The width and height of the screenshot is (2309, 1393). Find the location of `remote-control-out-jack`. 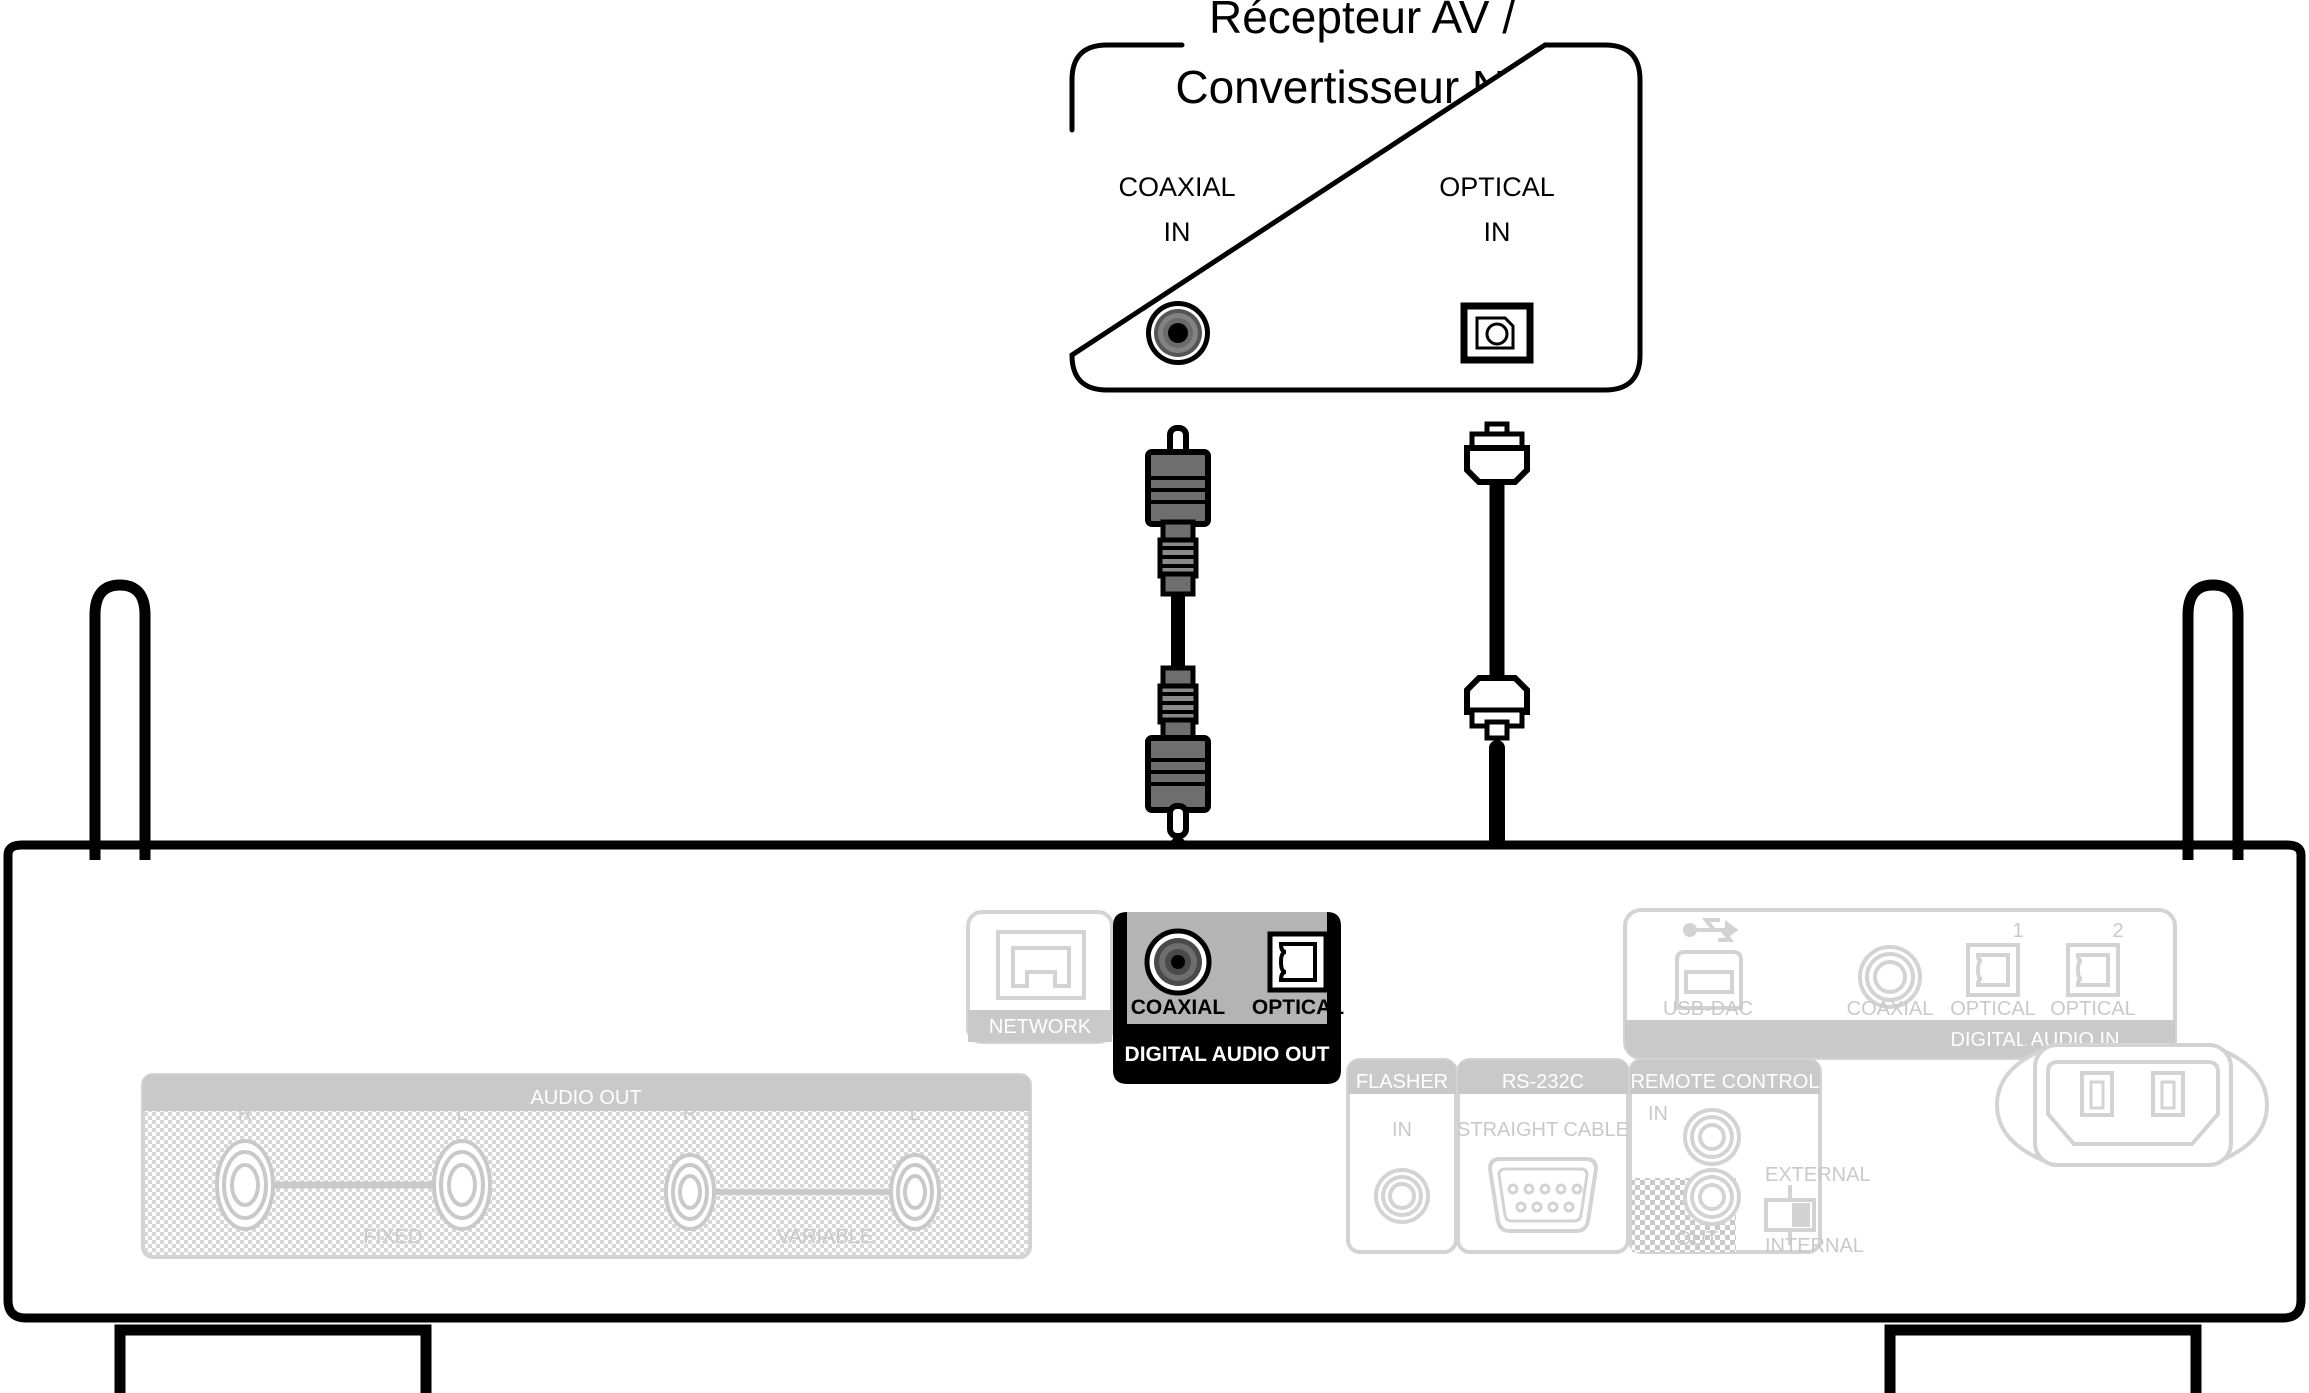

remote-control-out-jack is located at coordinates (1712, 1197).